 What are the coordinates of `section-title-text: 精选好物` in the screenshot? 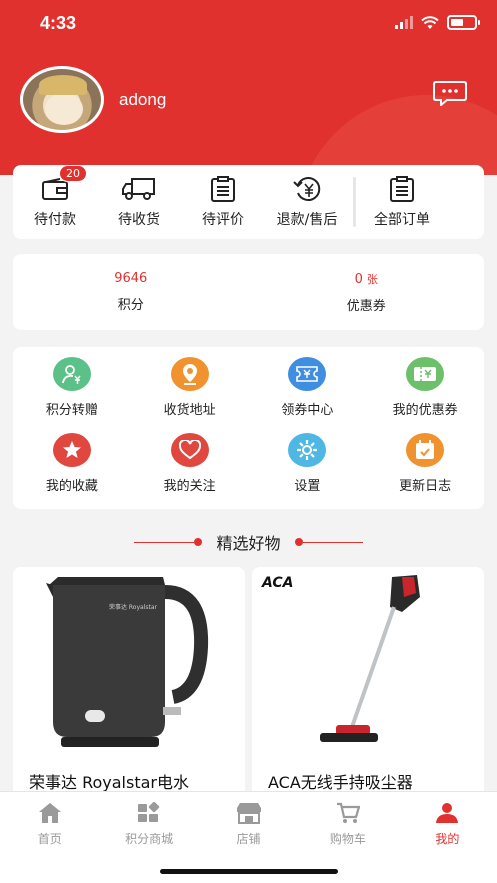 It's located at (248, 543).